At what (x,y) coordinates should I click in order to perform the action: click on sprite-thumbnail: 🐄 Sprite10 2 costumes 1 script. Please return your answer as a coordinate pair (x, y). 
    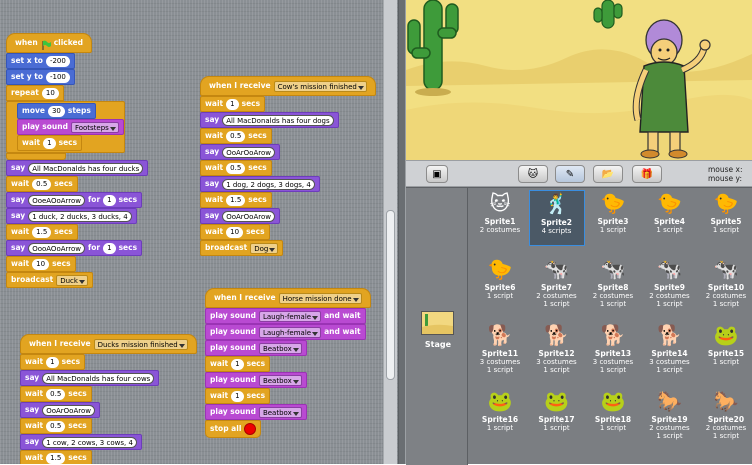
    Looking at the image, I should click on (725, 284).